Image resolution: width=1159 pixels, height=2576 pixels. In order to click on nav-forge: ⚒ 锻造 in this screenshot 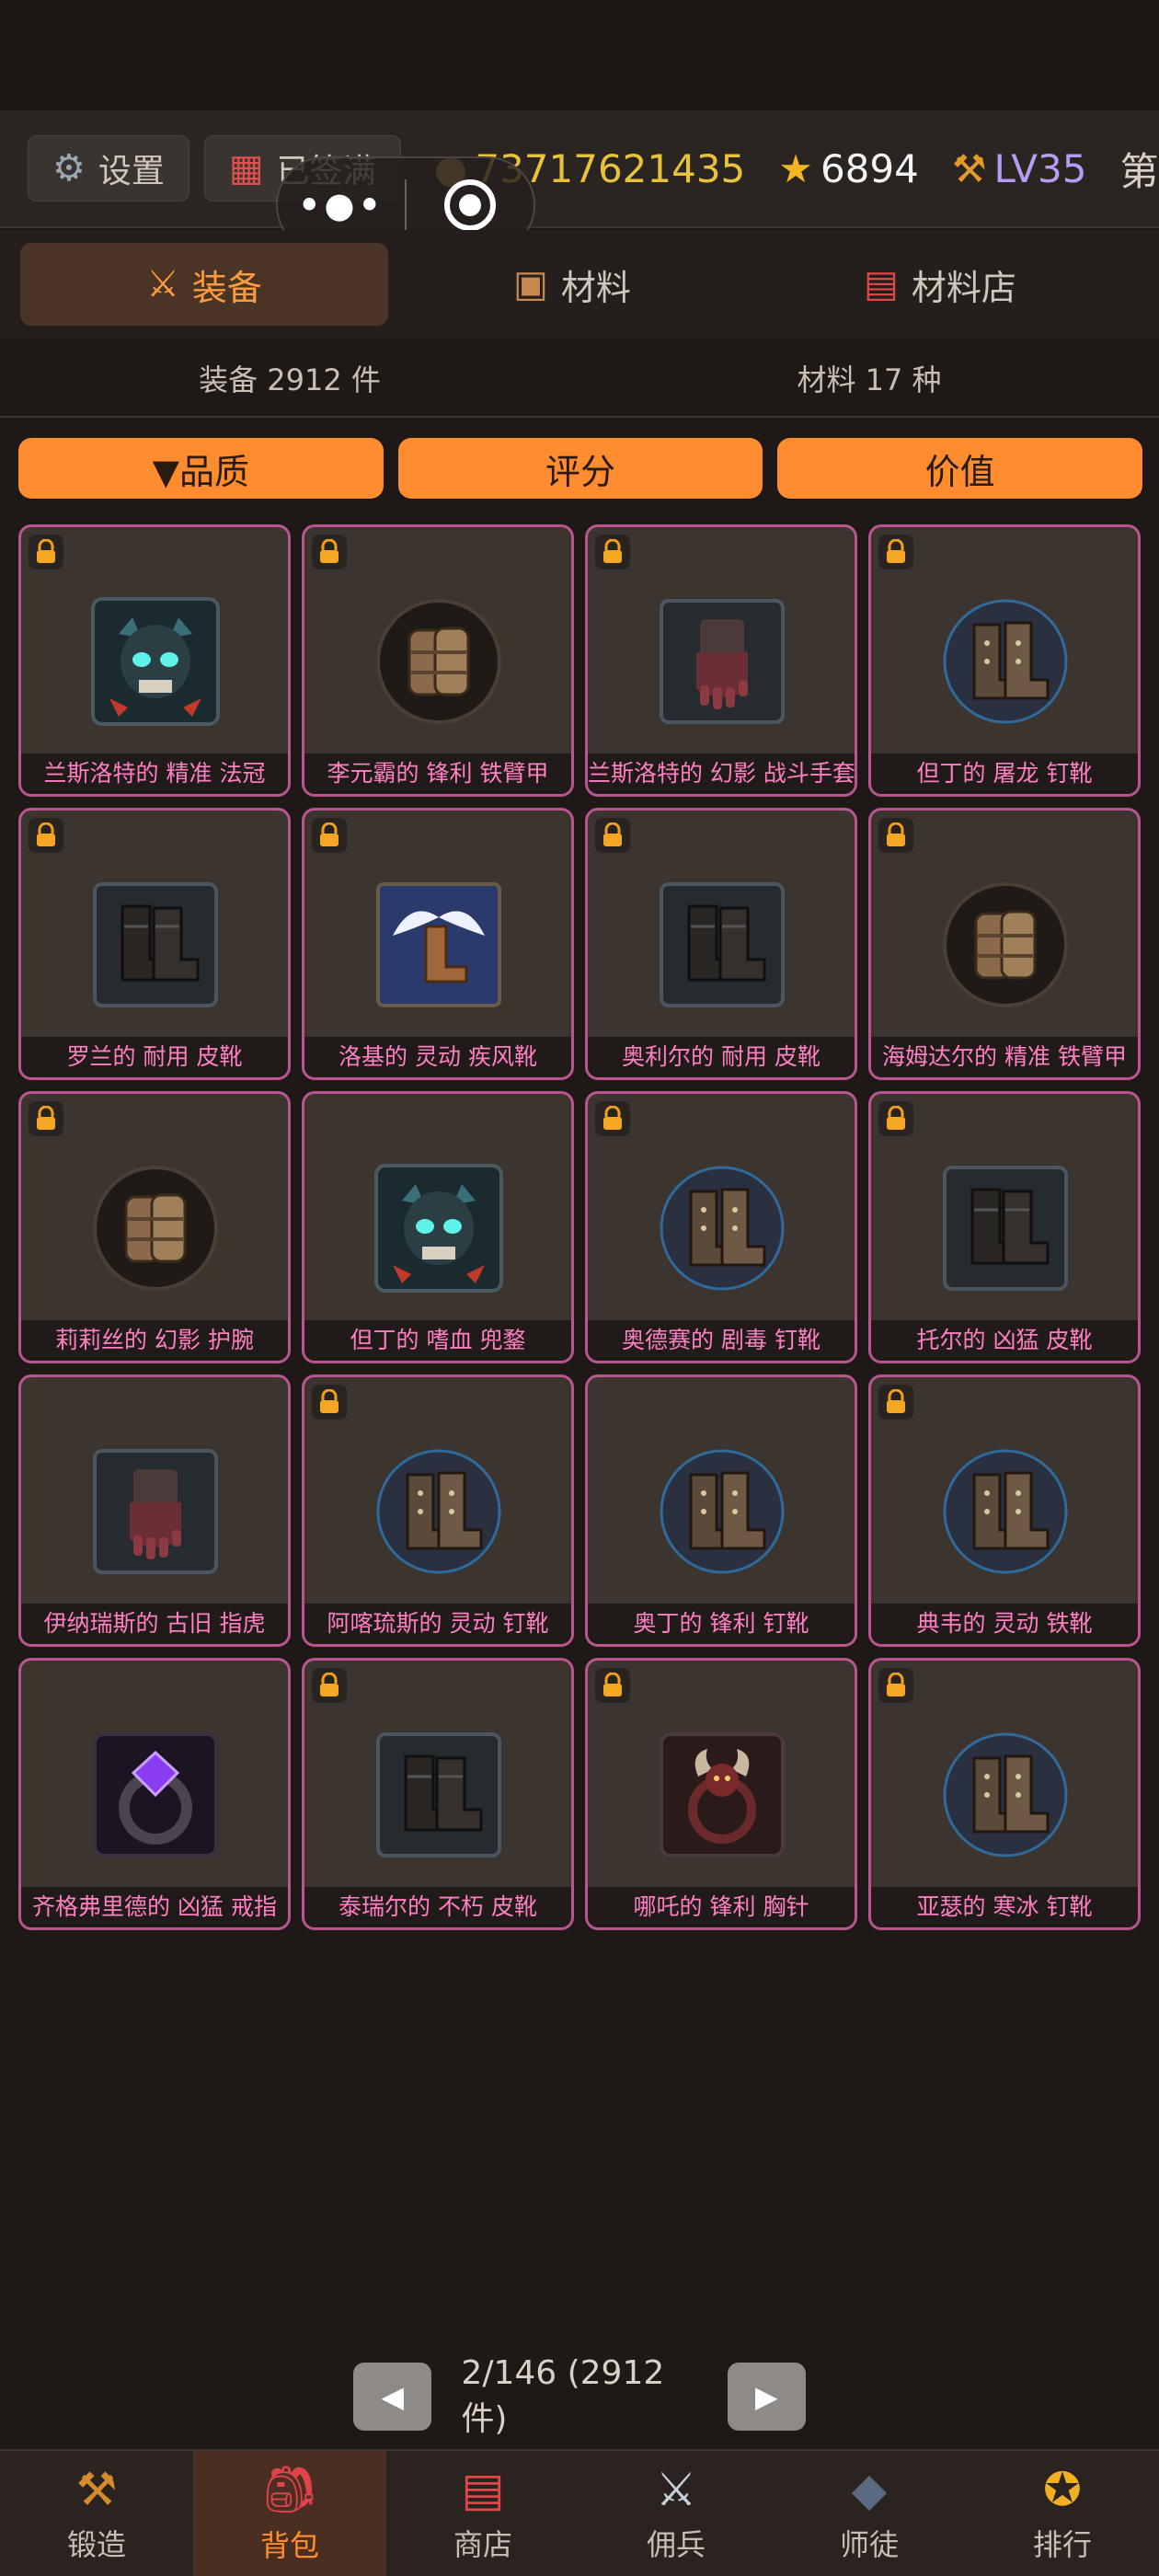, I will do `click(96, 2513)`.